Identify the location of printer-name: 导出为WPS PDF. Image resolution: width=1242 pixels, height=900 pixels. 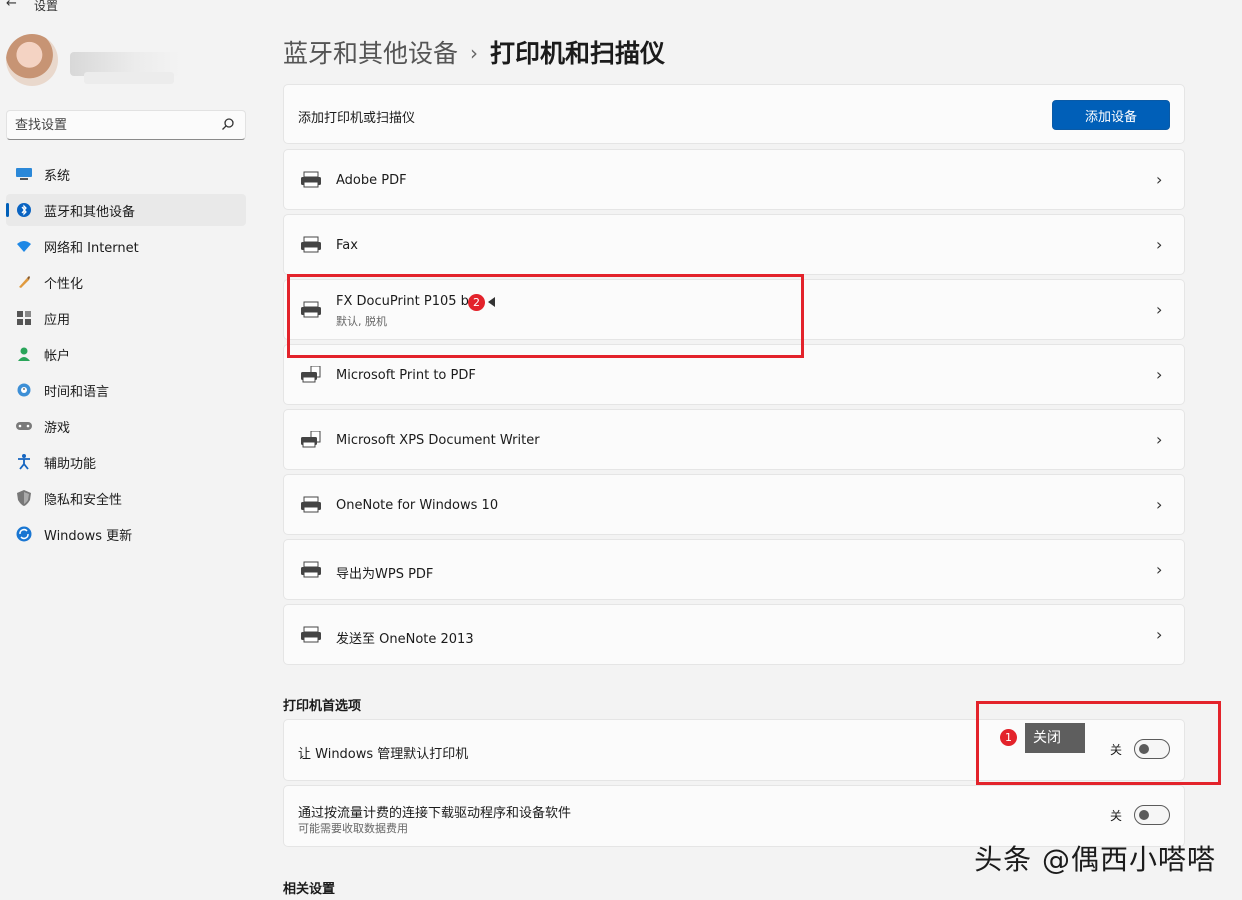
(385, 574).